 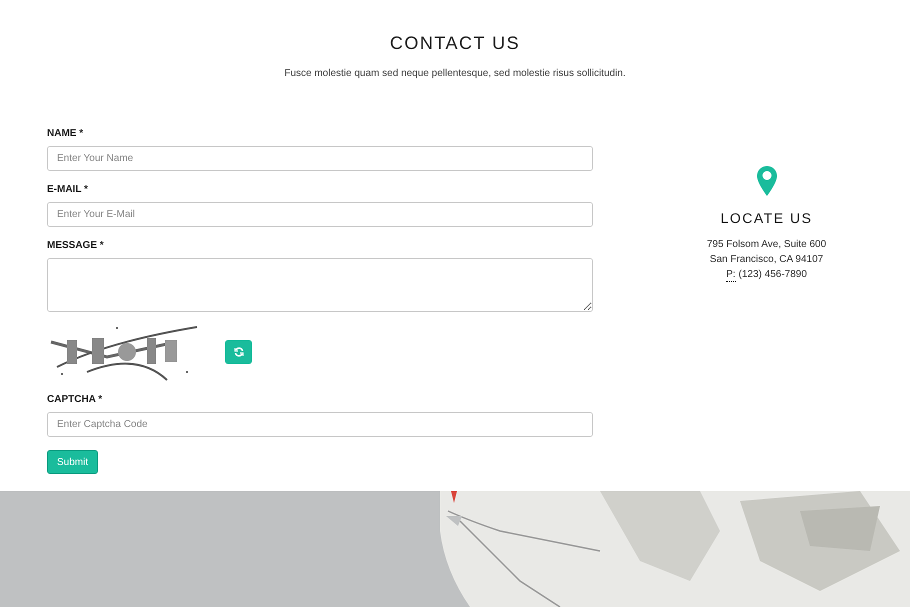 I want to click on message-field, so click(x=320, y=285).